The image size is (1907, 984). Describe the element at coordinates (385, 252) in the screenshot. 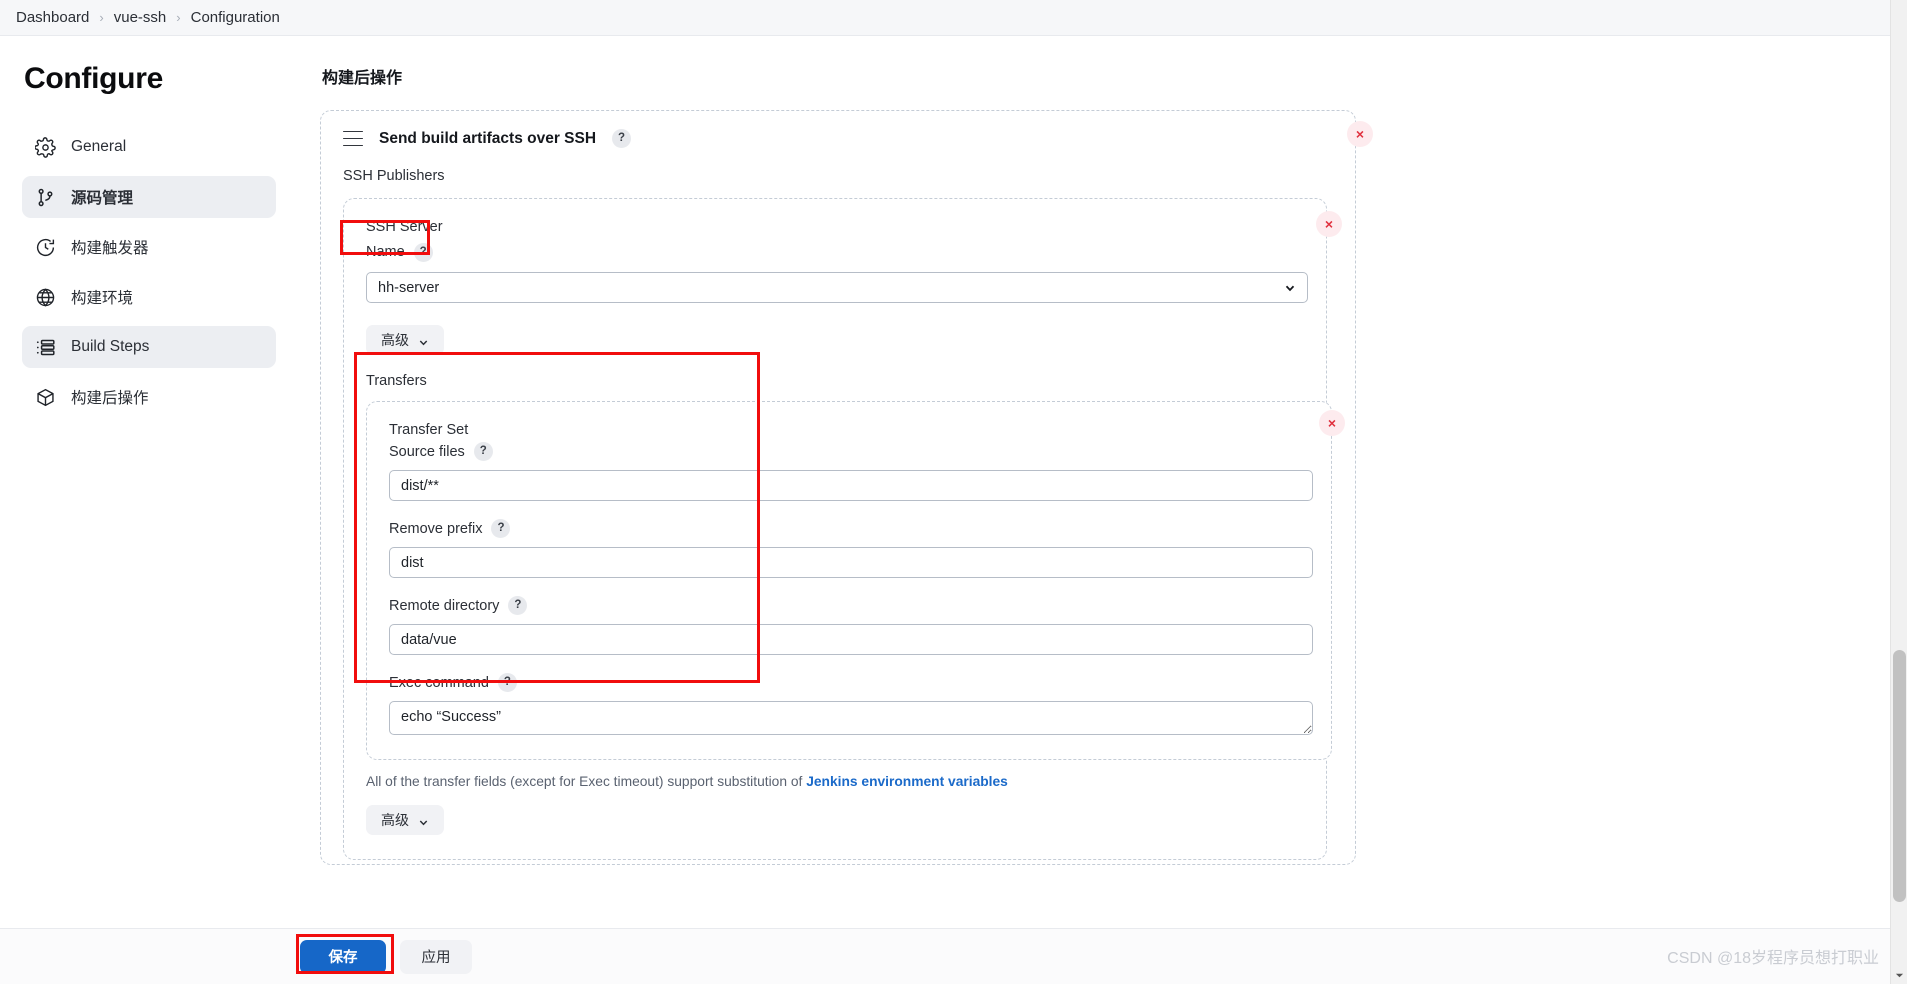

I see `ssh-server-name-label: Name` at that location.